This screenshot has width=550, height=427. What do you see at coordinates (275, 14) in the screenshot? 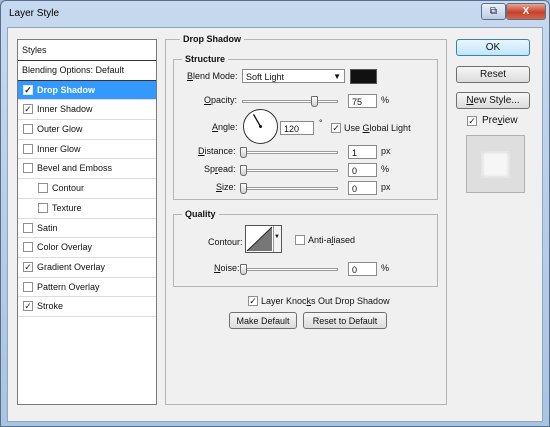
I see `title-bar: Layer Style ⧉ X` at bounding box center [275, 14].